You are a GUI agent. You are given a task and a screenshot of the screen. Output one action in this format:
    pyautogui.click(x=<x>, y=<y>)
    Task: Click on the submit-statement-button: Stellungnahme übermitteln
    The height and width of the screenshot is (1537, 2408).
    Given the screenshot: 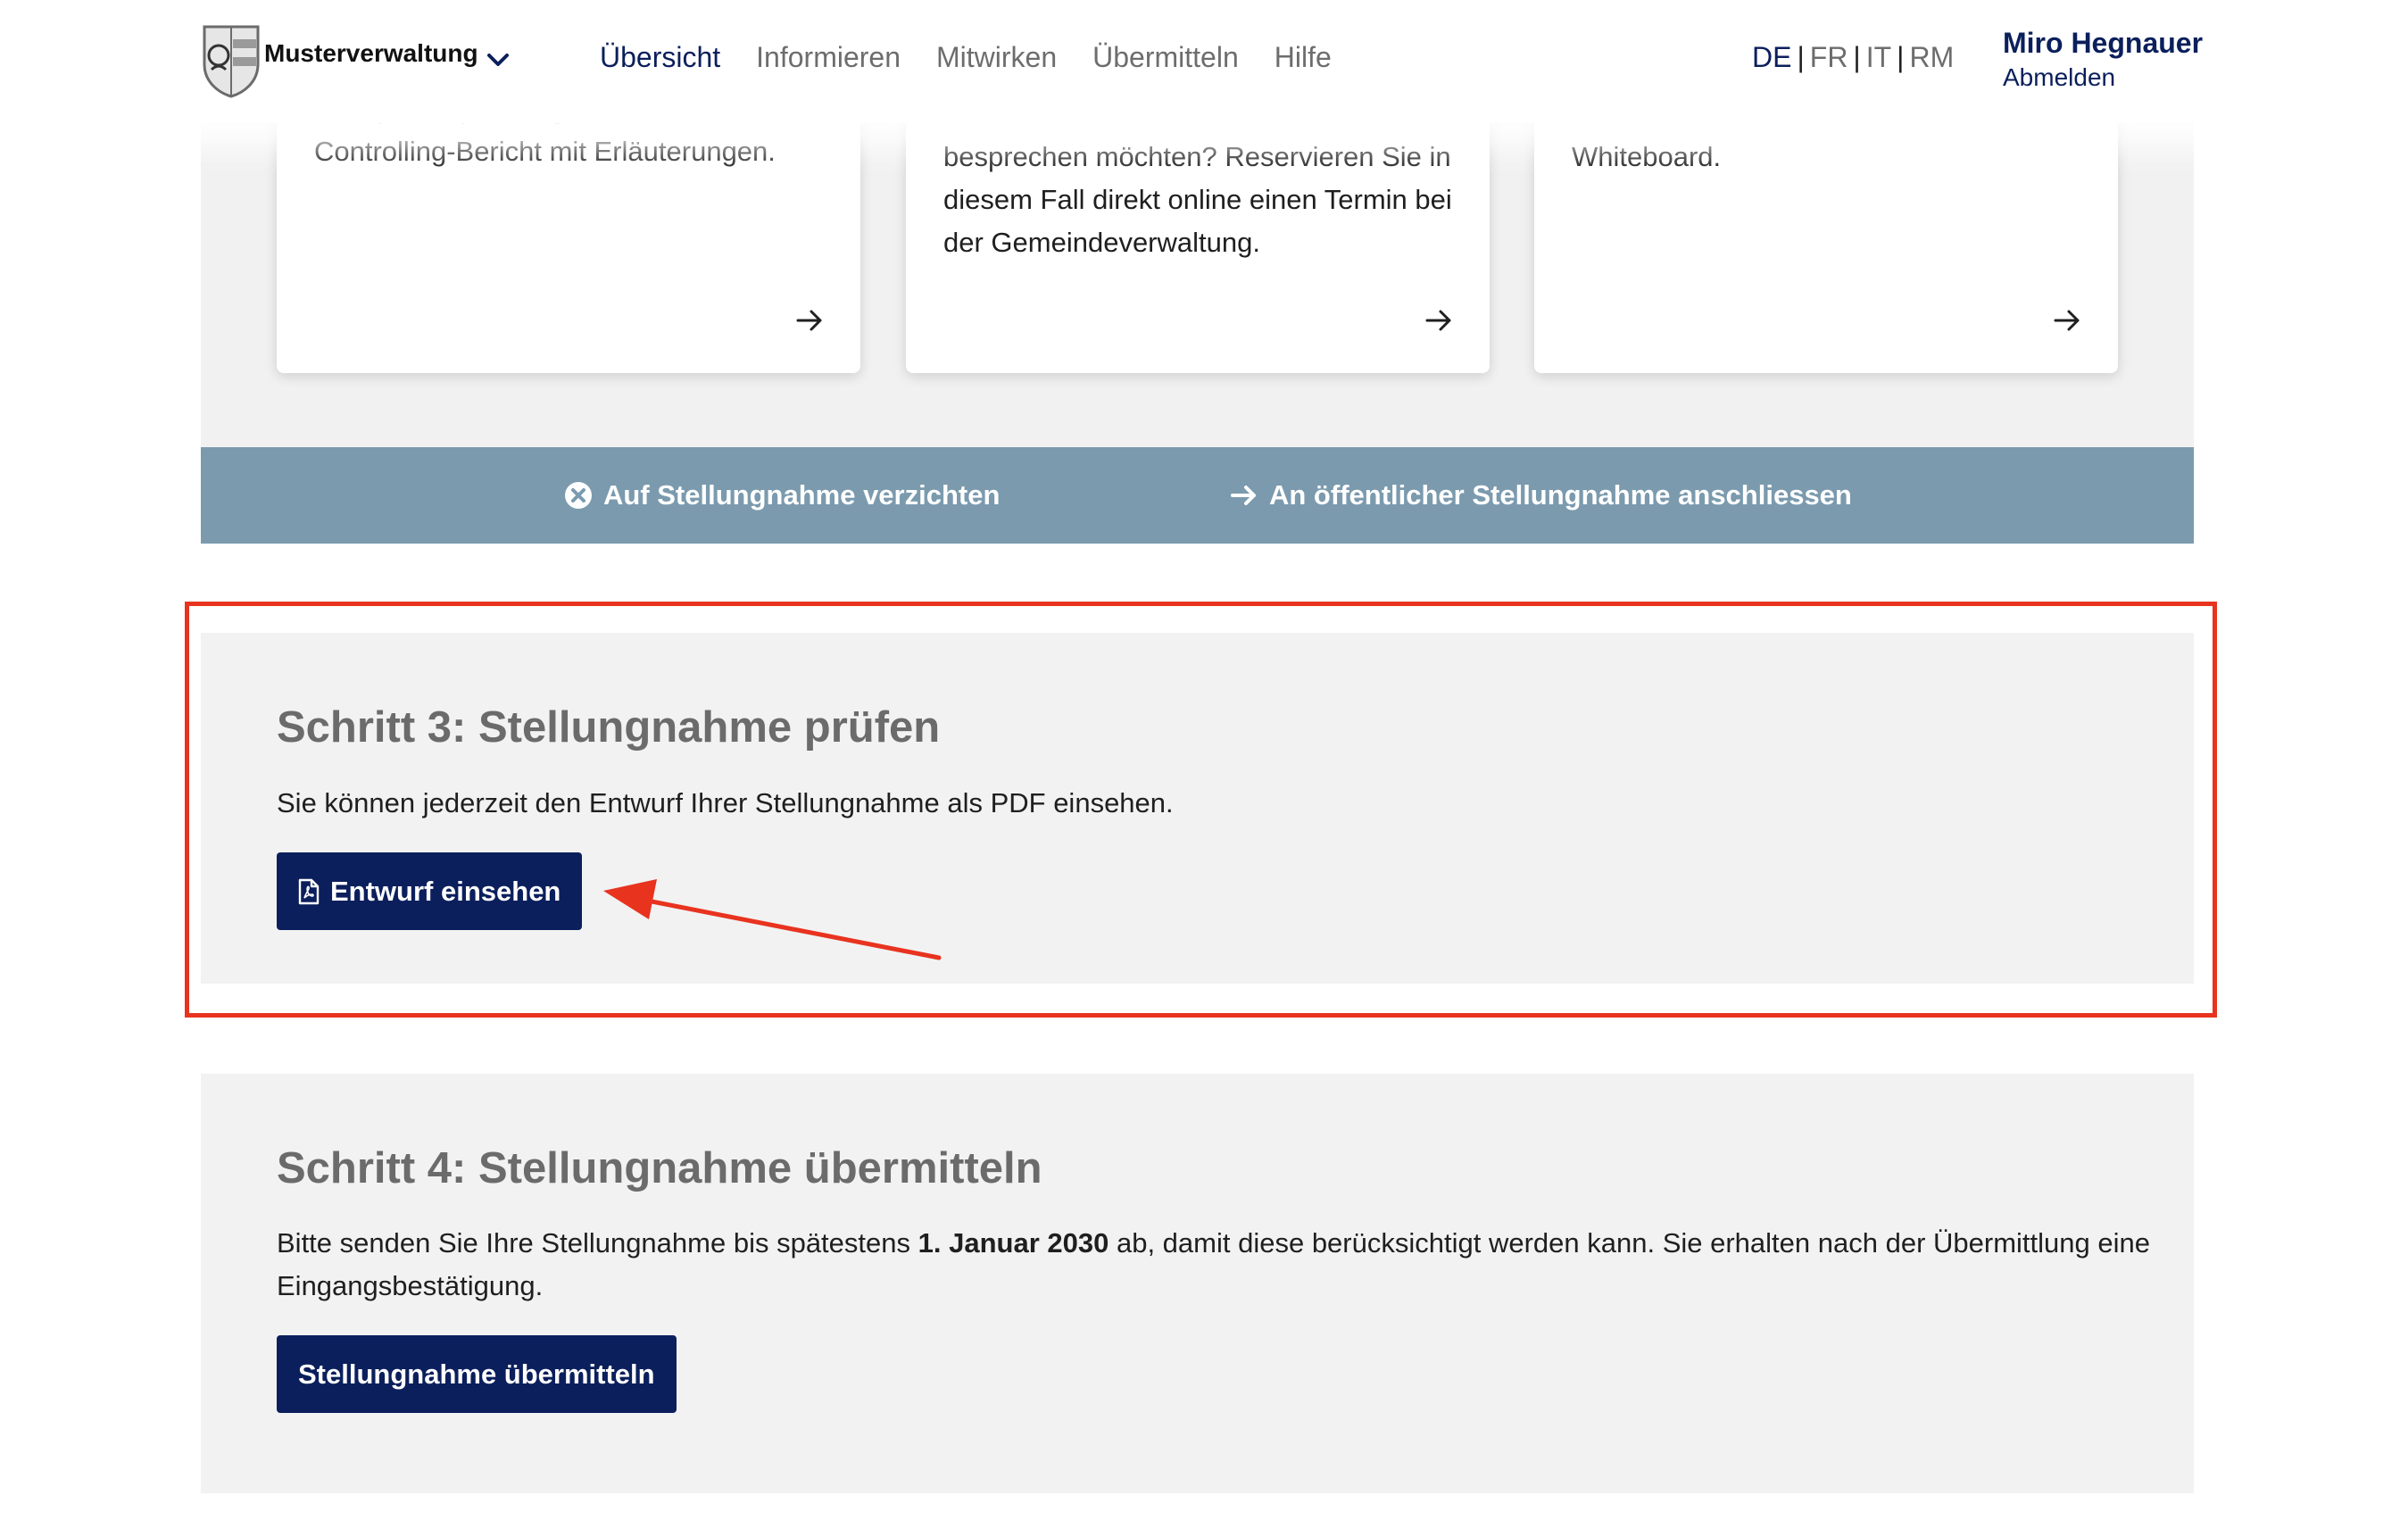 What is the action you would take?
    pyautogui.click(x=477, y=1374)
    